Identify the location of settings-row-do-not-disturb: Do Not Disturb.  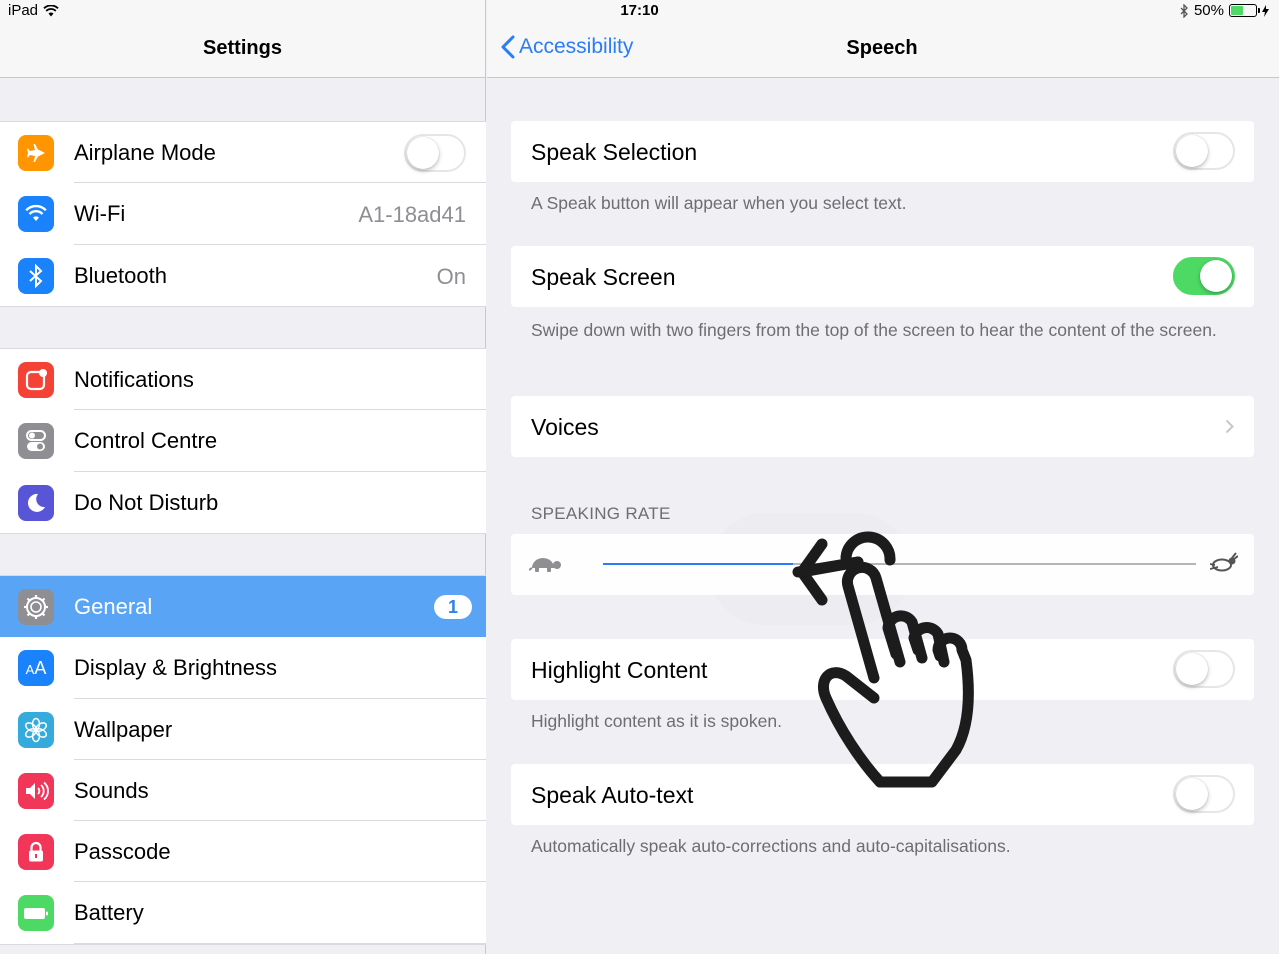
(243, 502).